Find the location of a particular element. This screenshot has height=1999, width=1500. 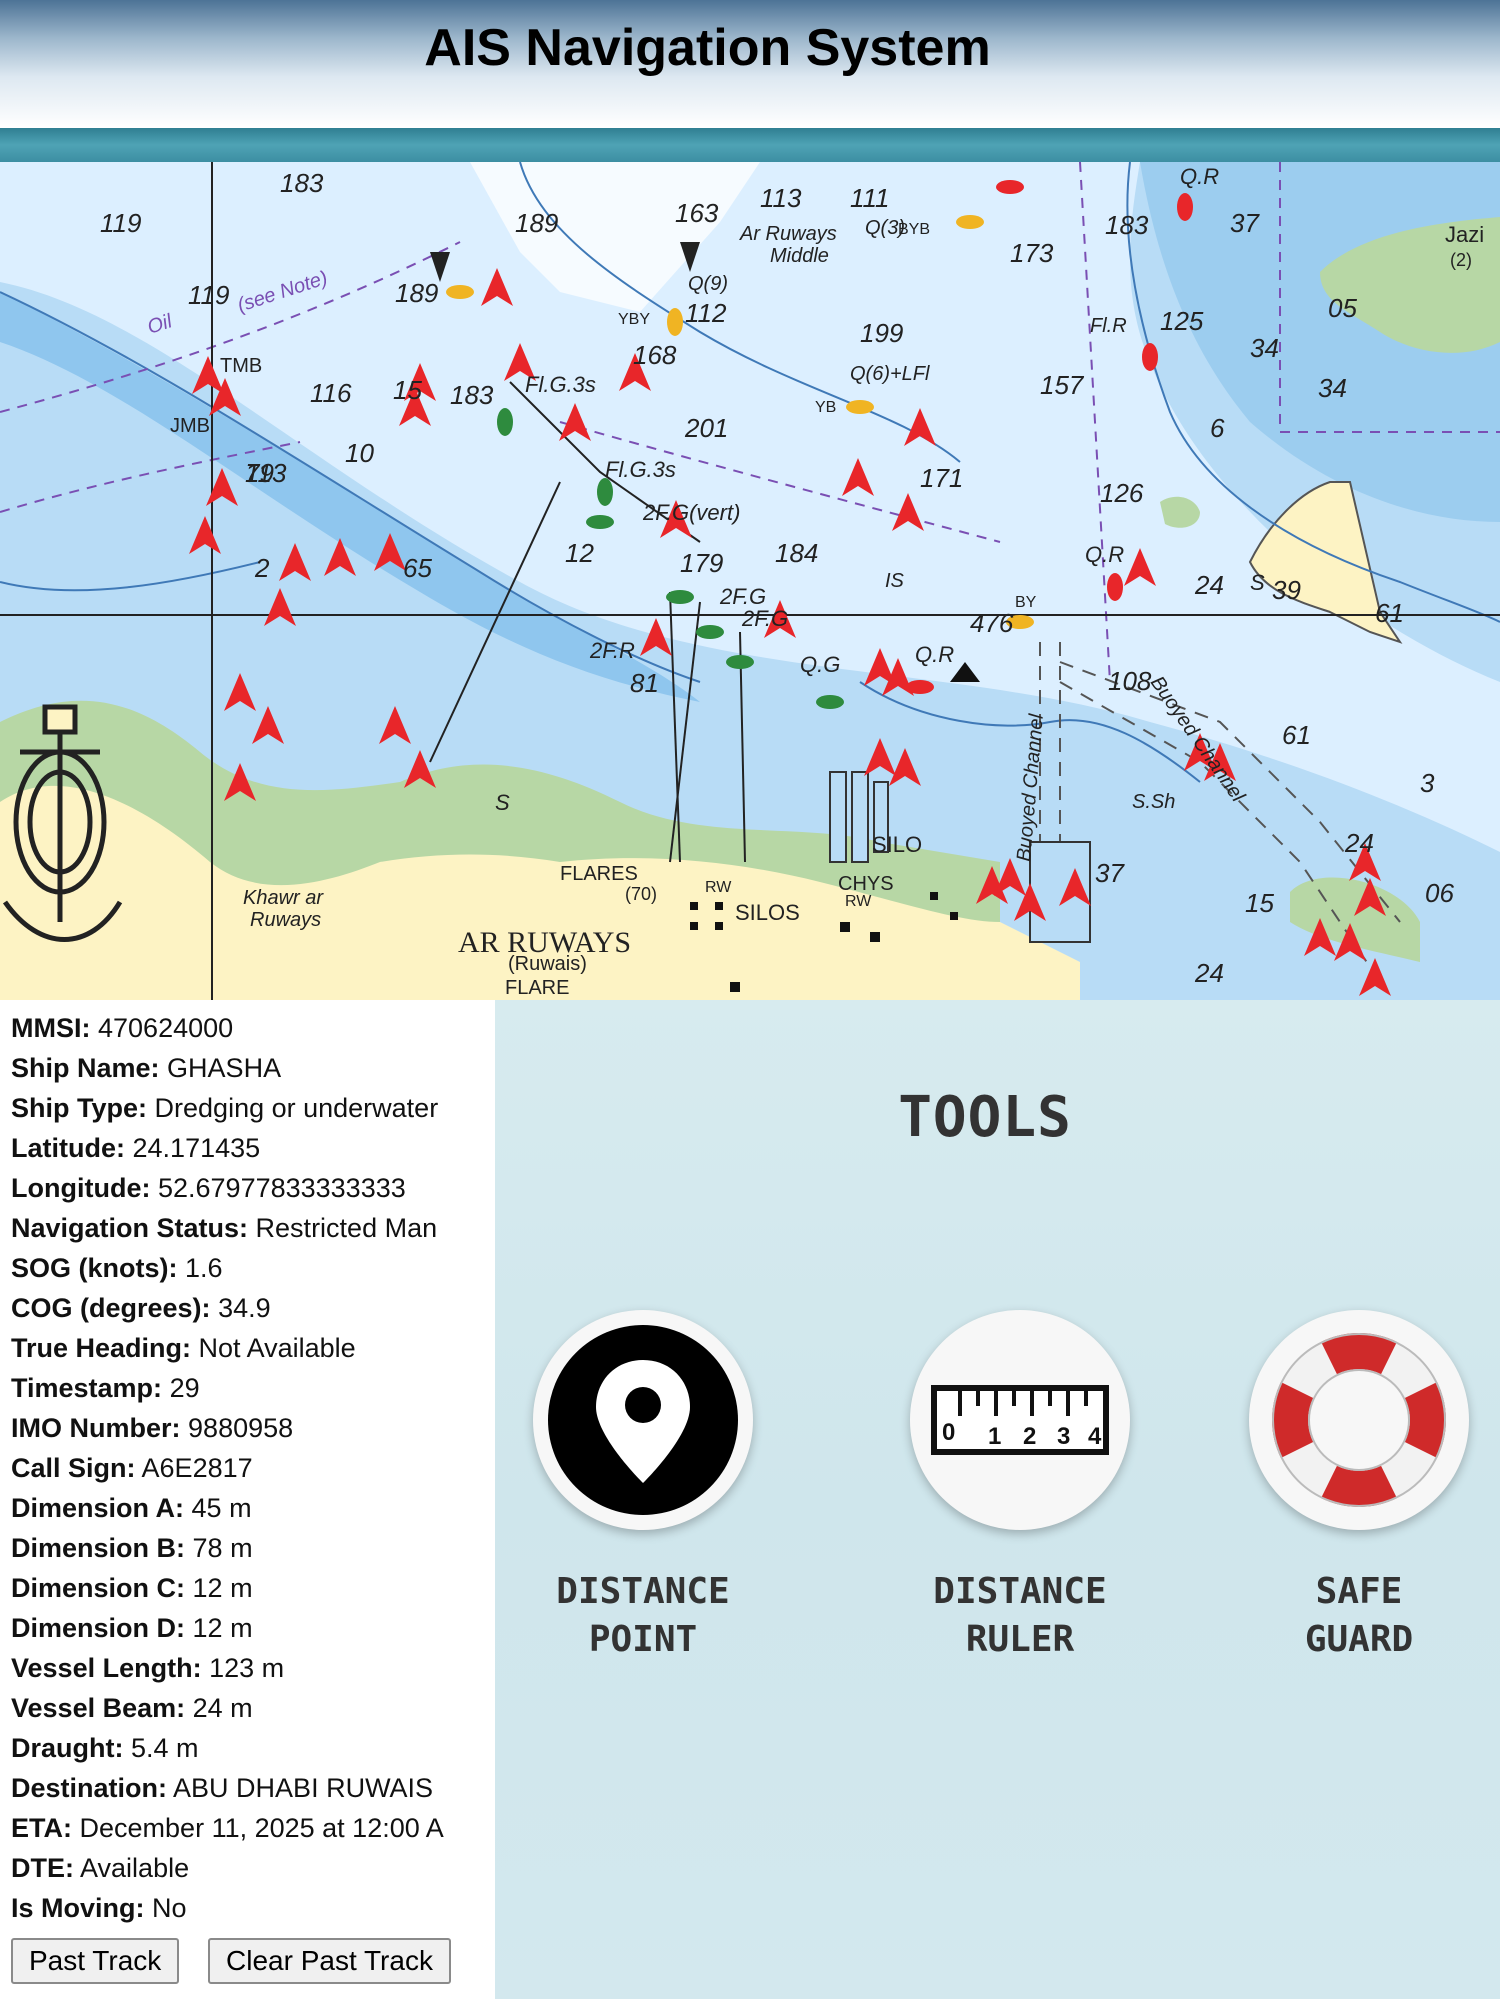

vessel-info-label: Vessel Length: is located at coordinates (106, 1668).